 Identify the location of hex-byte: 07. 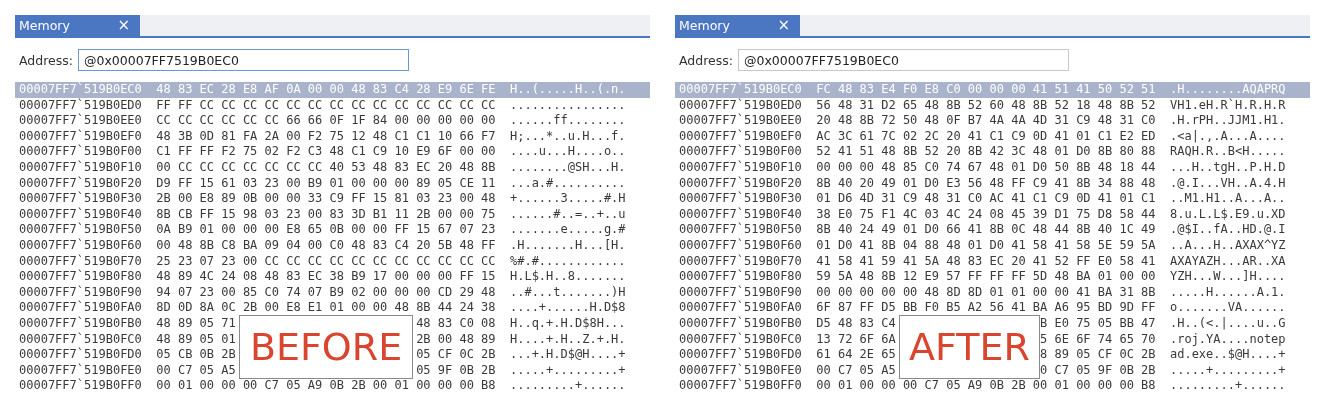
(206, 261).